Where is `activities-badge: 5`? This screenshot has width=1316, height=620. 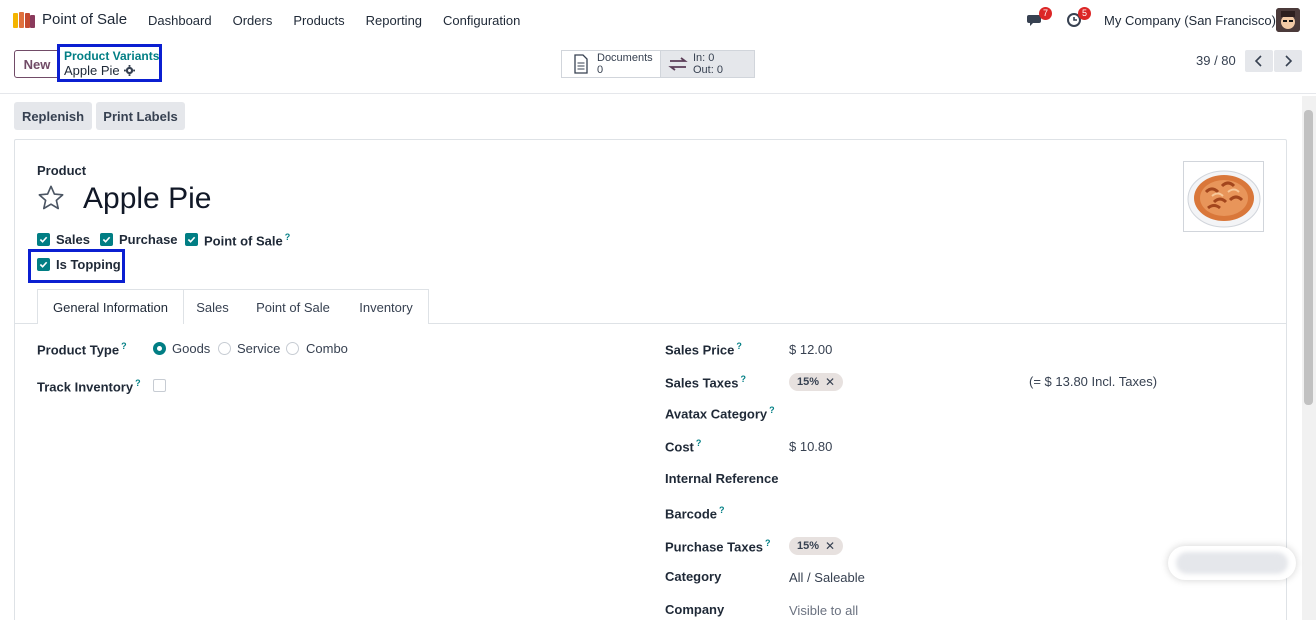
activities-badge: 5 is located at coordinates (1085, 13).